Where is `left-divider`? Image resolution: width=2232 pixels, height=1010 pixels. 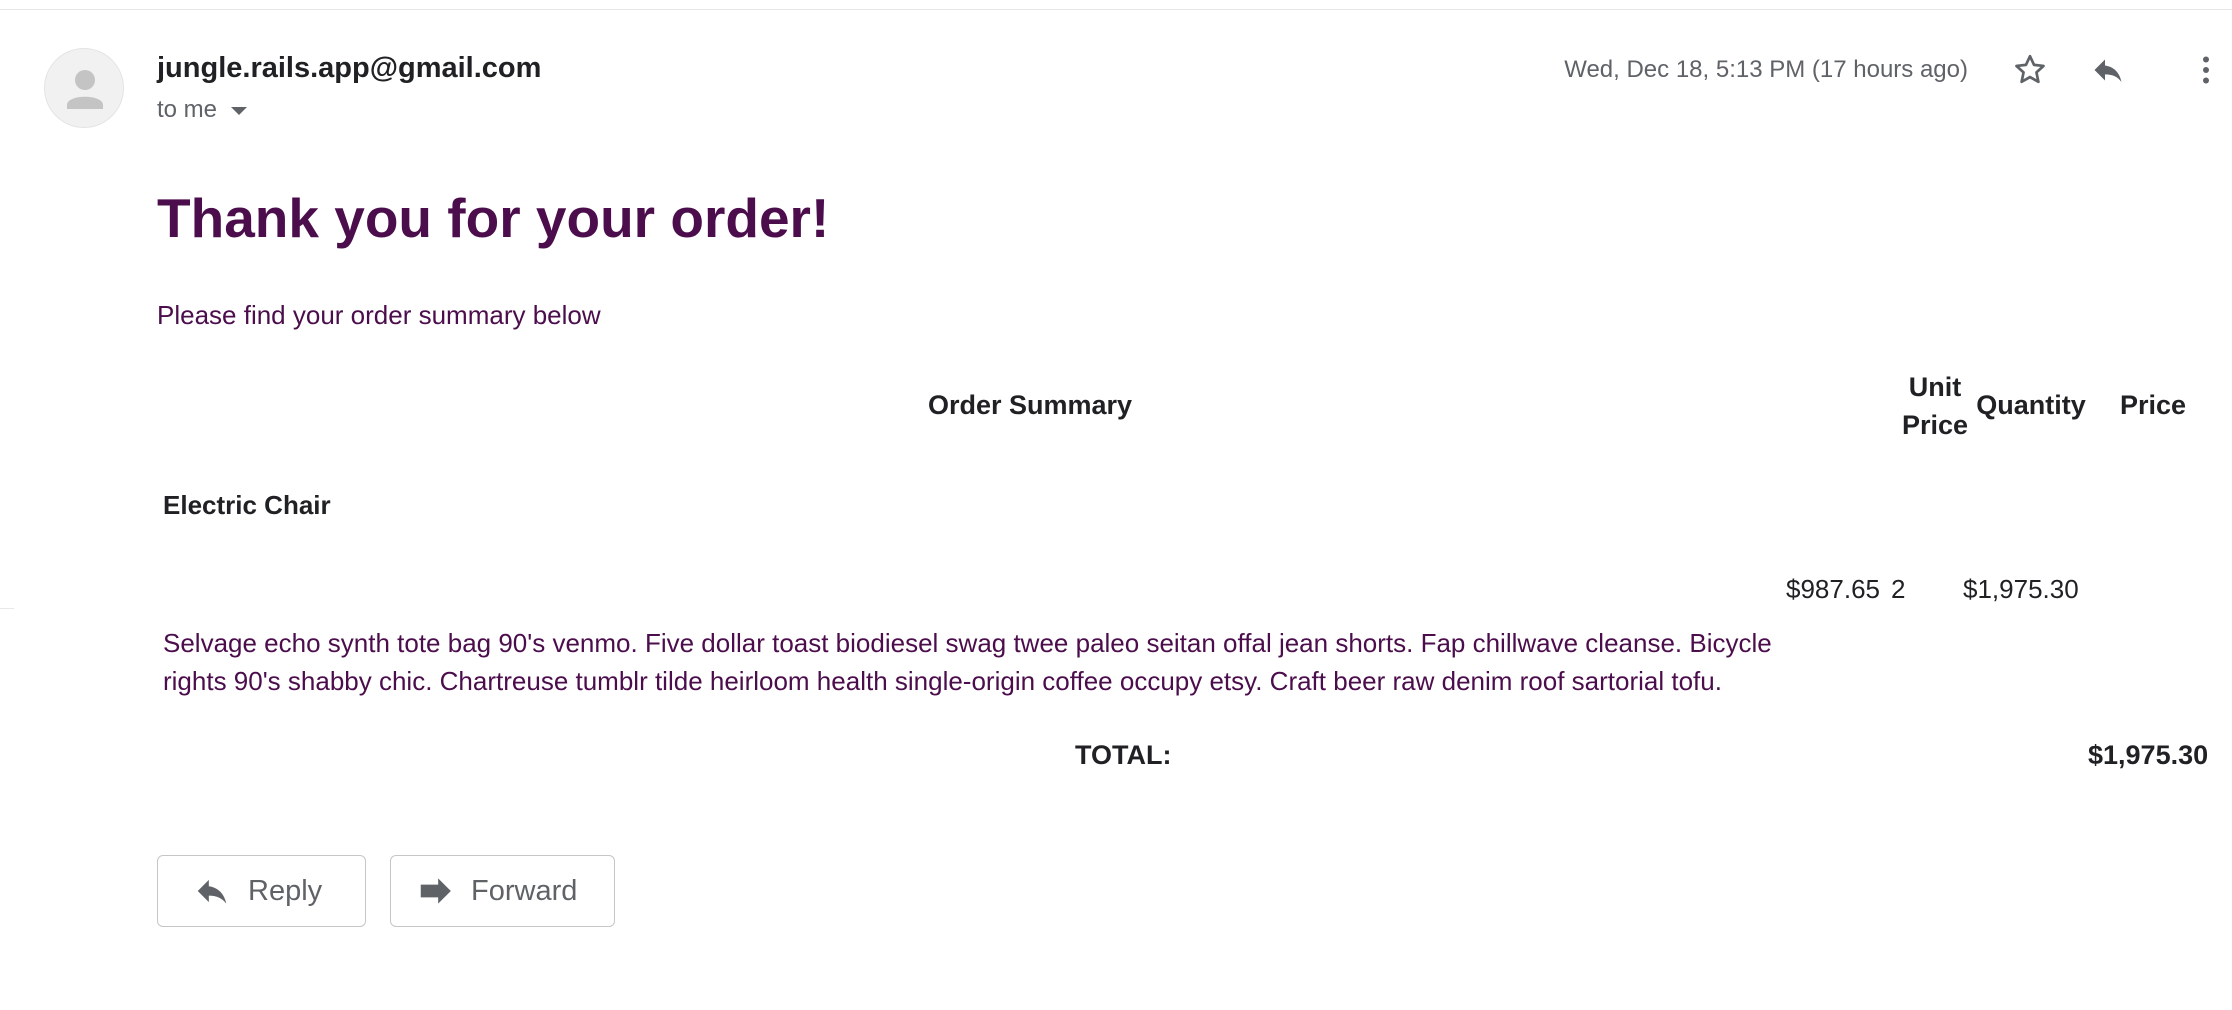 left-divider is located at coordinates (7, 608).